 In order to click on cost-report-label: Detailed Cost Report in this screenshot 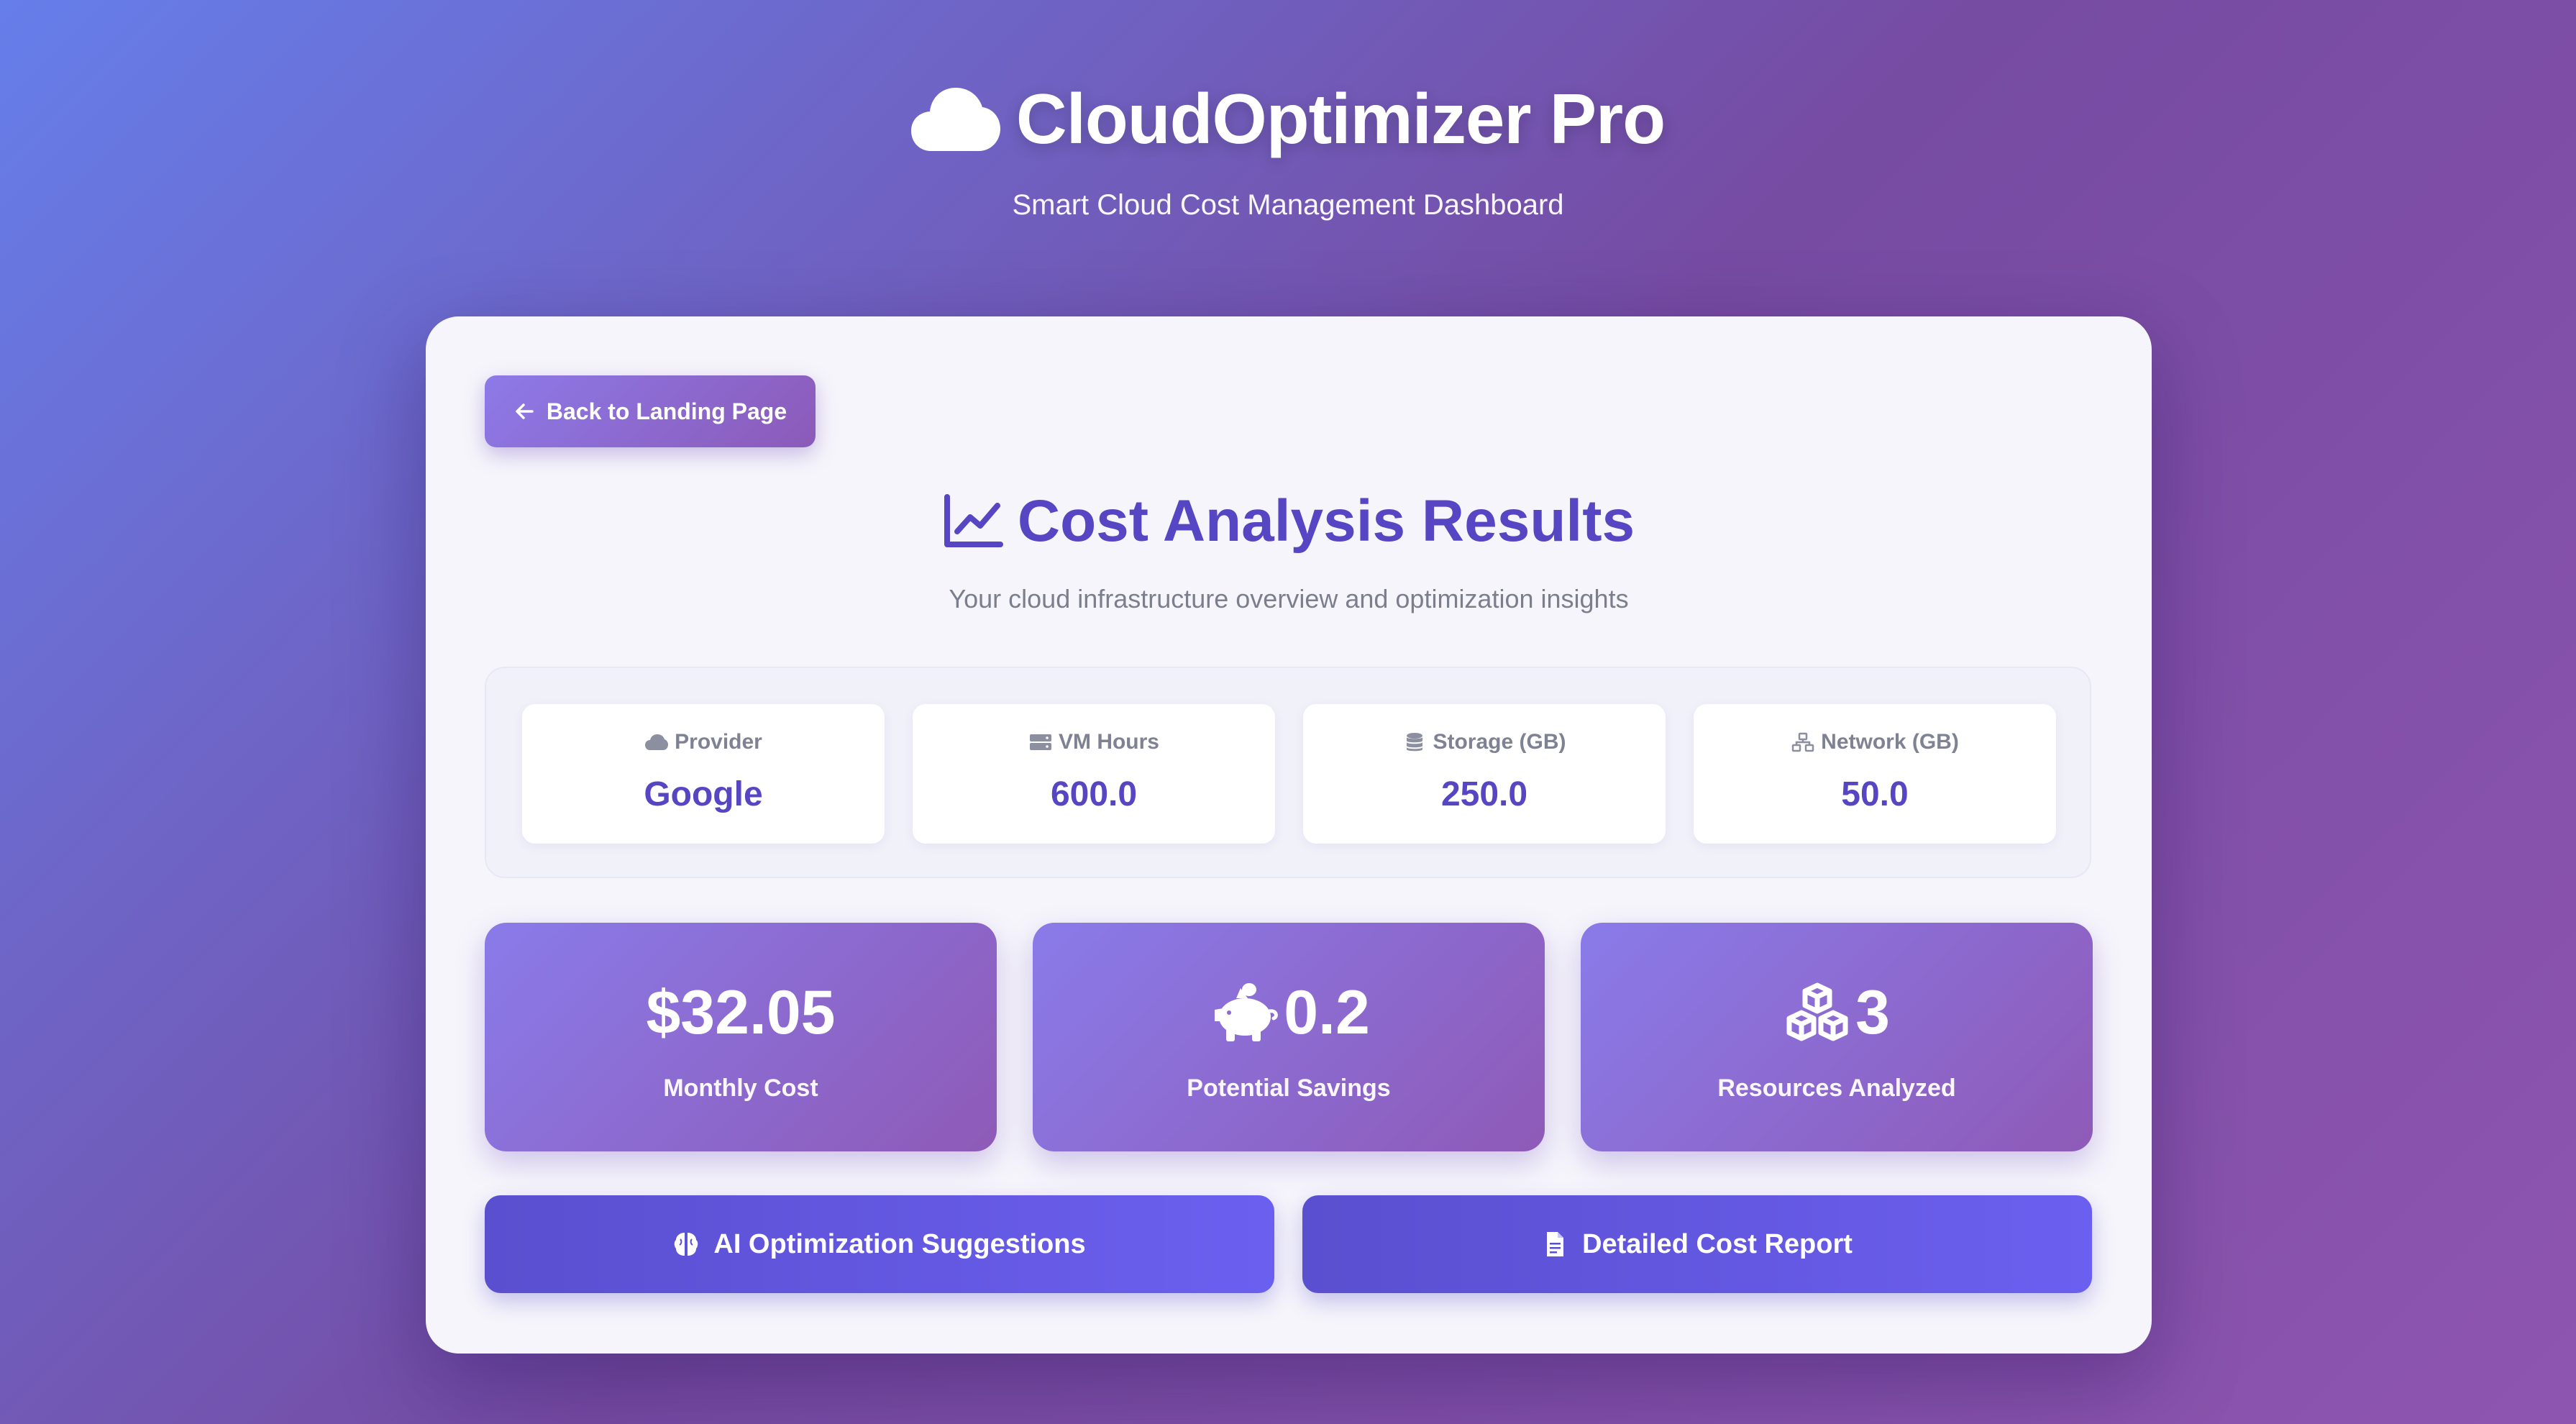, I will do `click(1717, 1243)`.